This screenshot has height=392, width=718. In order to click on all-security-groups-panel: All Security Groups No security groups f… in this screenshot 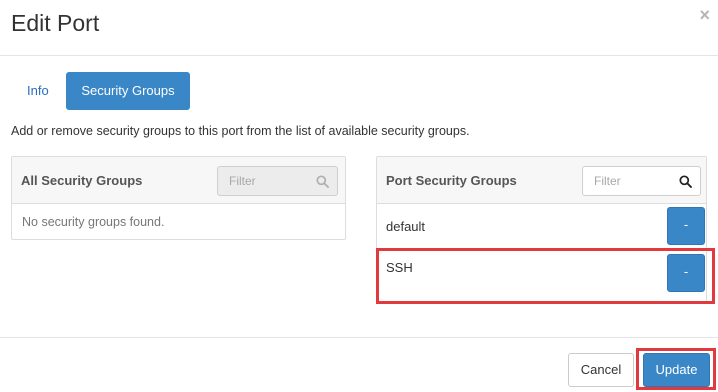, I will do `click(178, 198)`.